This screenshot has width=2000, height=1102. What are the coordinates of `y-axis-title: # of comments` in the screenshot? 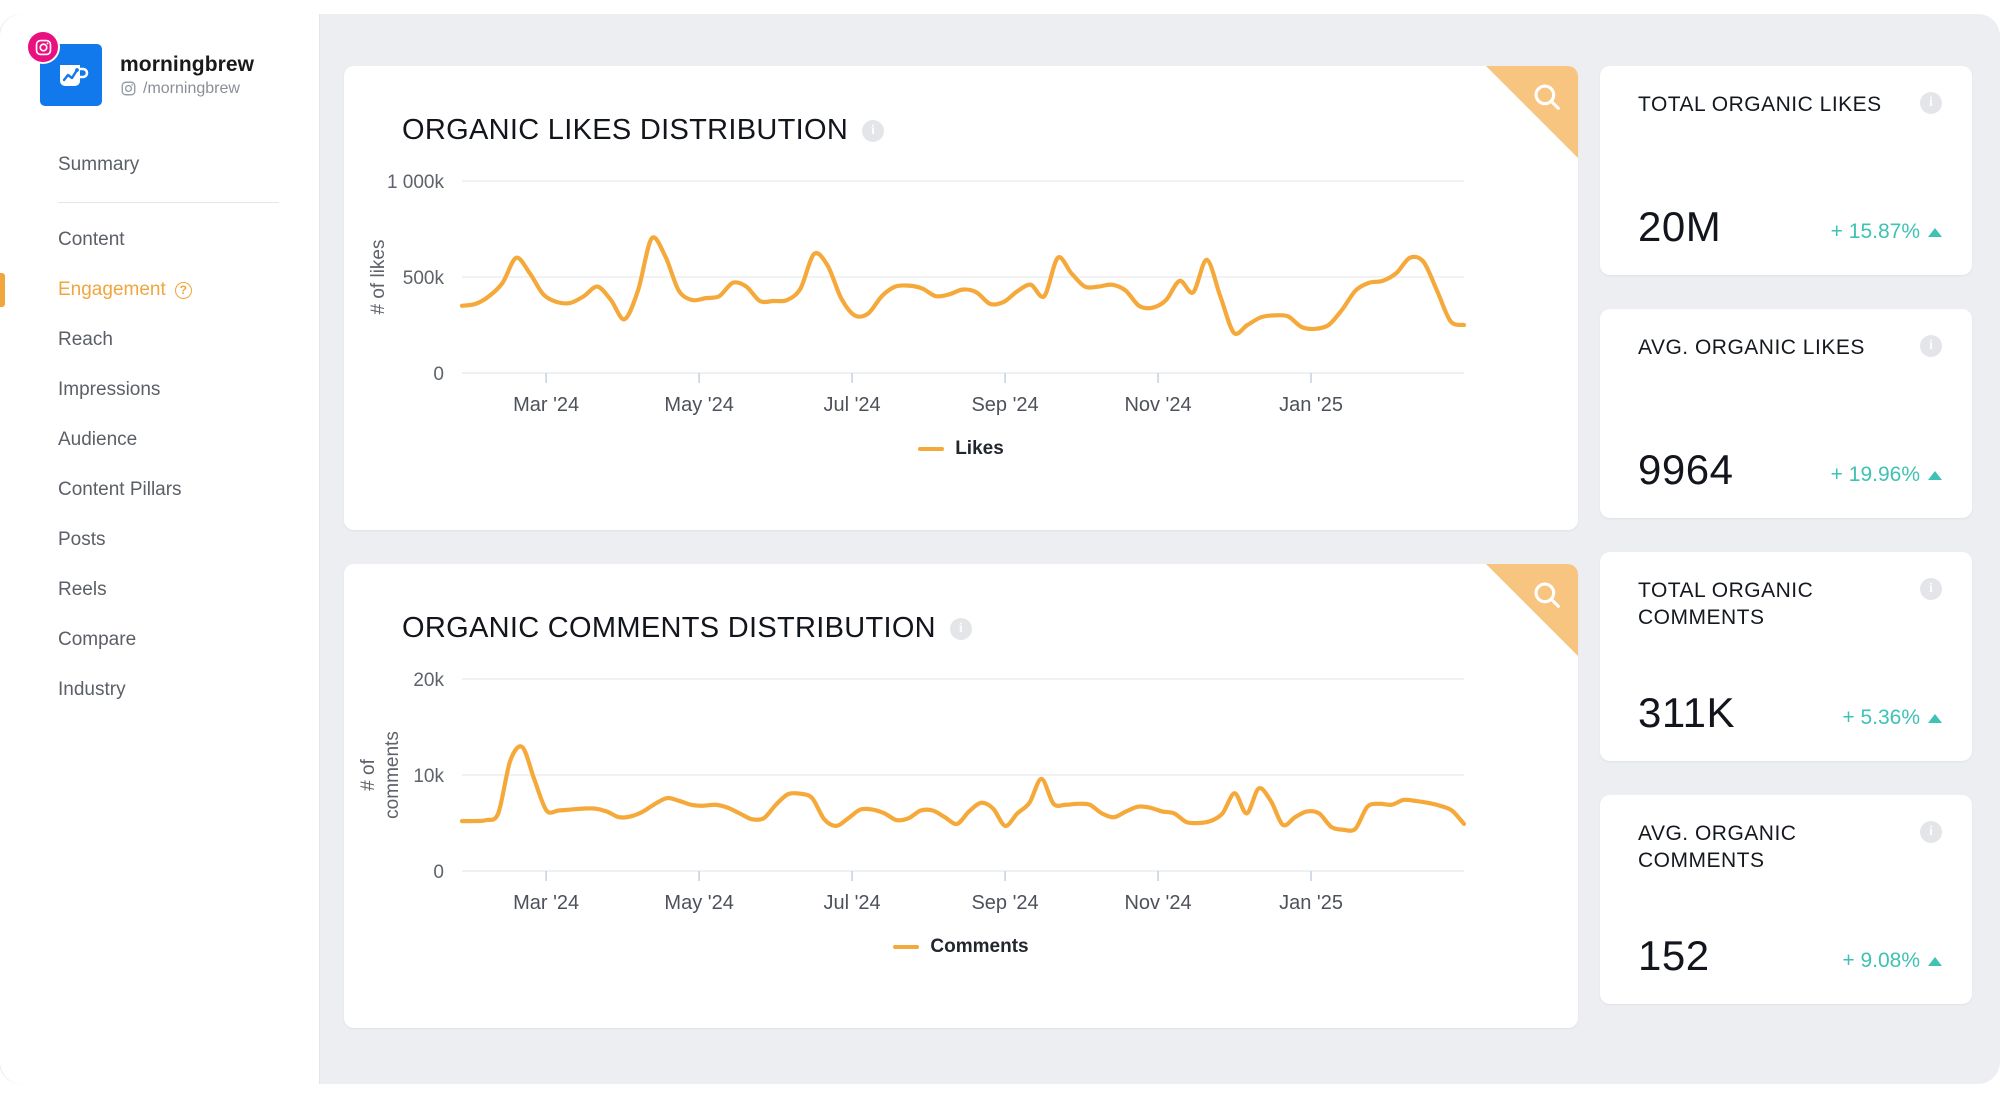 It's located at (380, 775).